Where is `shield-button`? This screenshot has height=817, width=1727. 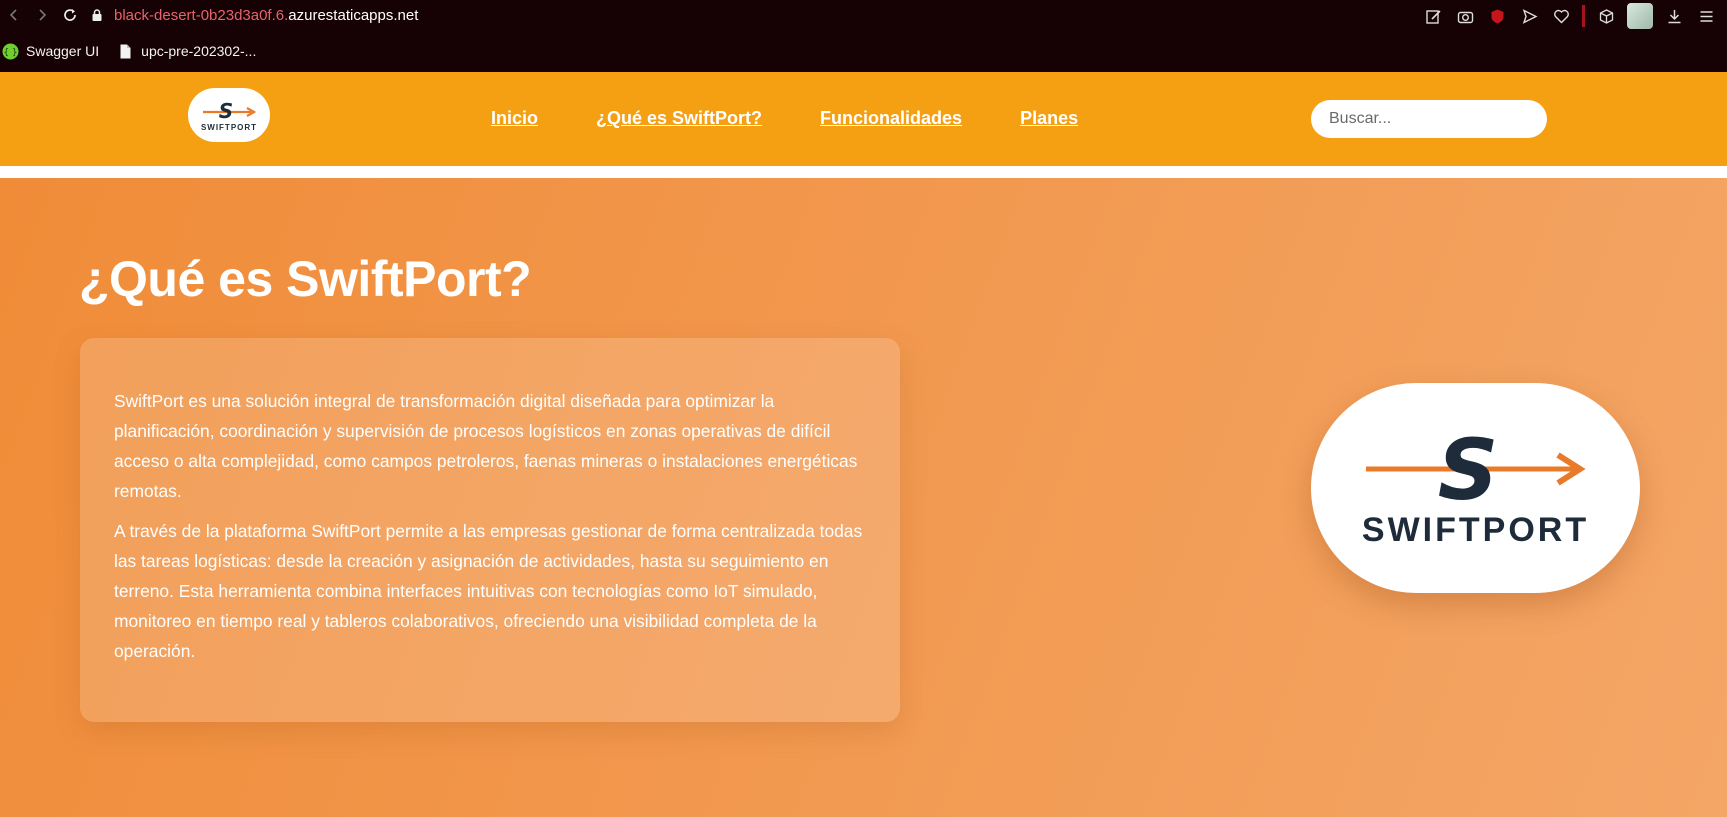
shield-button is located at coordinates (1497, 16).